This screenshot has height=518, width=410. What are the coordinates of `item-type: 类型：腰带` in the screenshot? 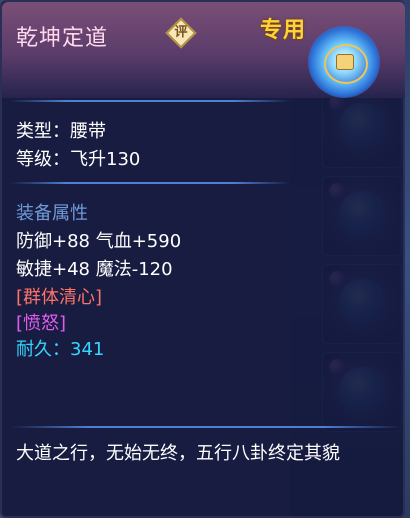 It's located at (61, 131).